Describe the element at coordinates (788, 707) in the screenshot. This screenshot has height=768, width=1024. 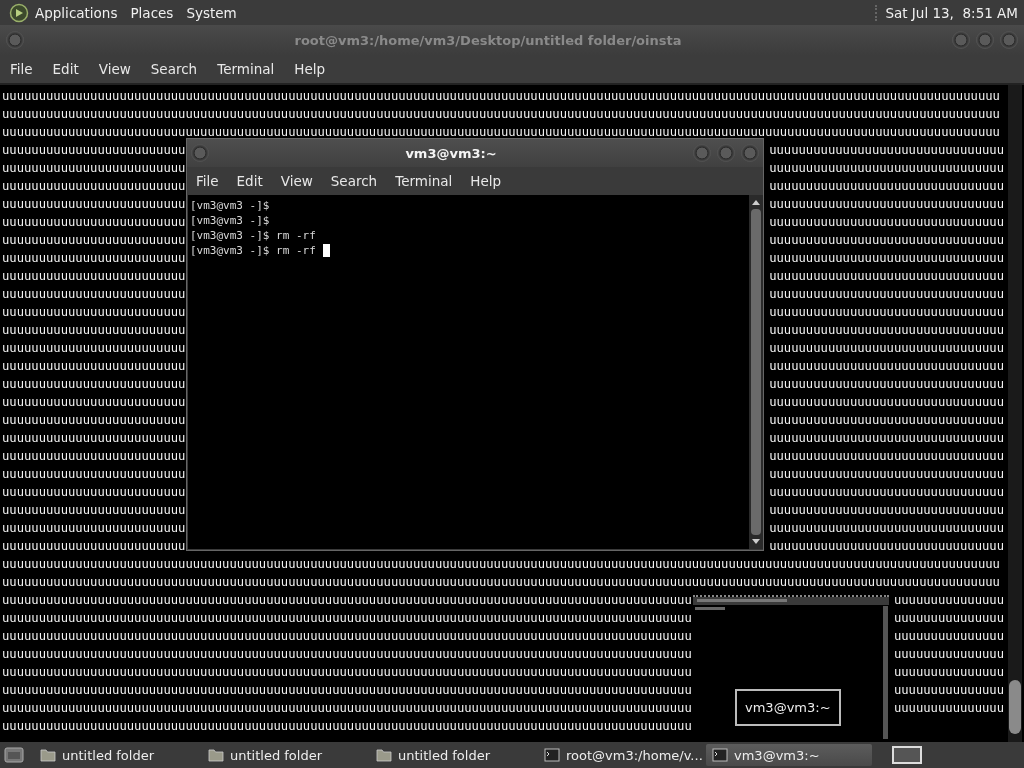
I see `tooltip: vm3@vm3:~` at that location.